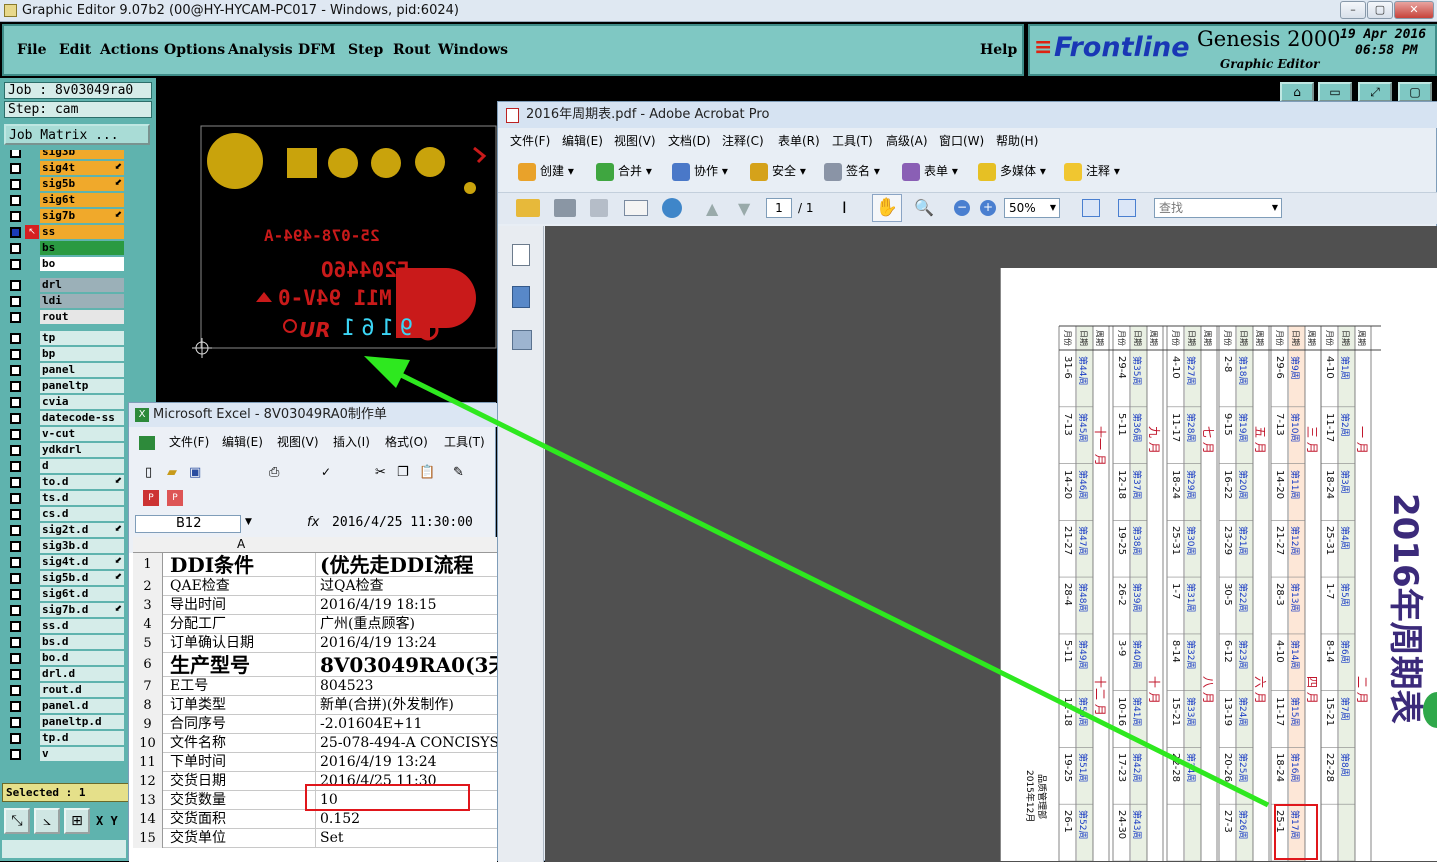  What do you see at coordinates (82, 754) in the screenshot?
I see `layer-name: v` at bounding box center [82, 754].